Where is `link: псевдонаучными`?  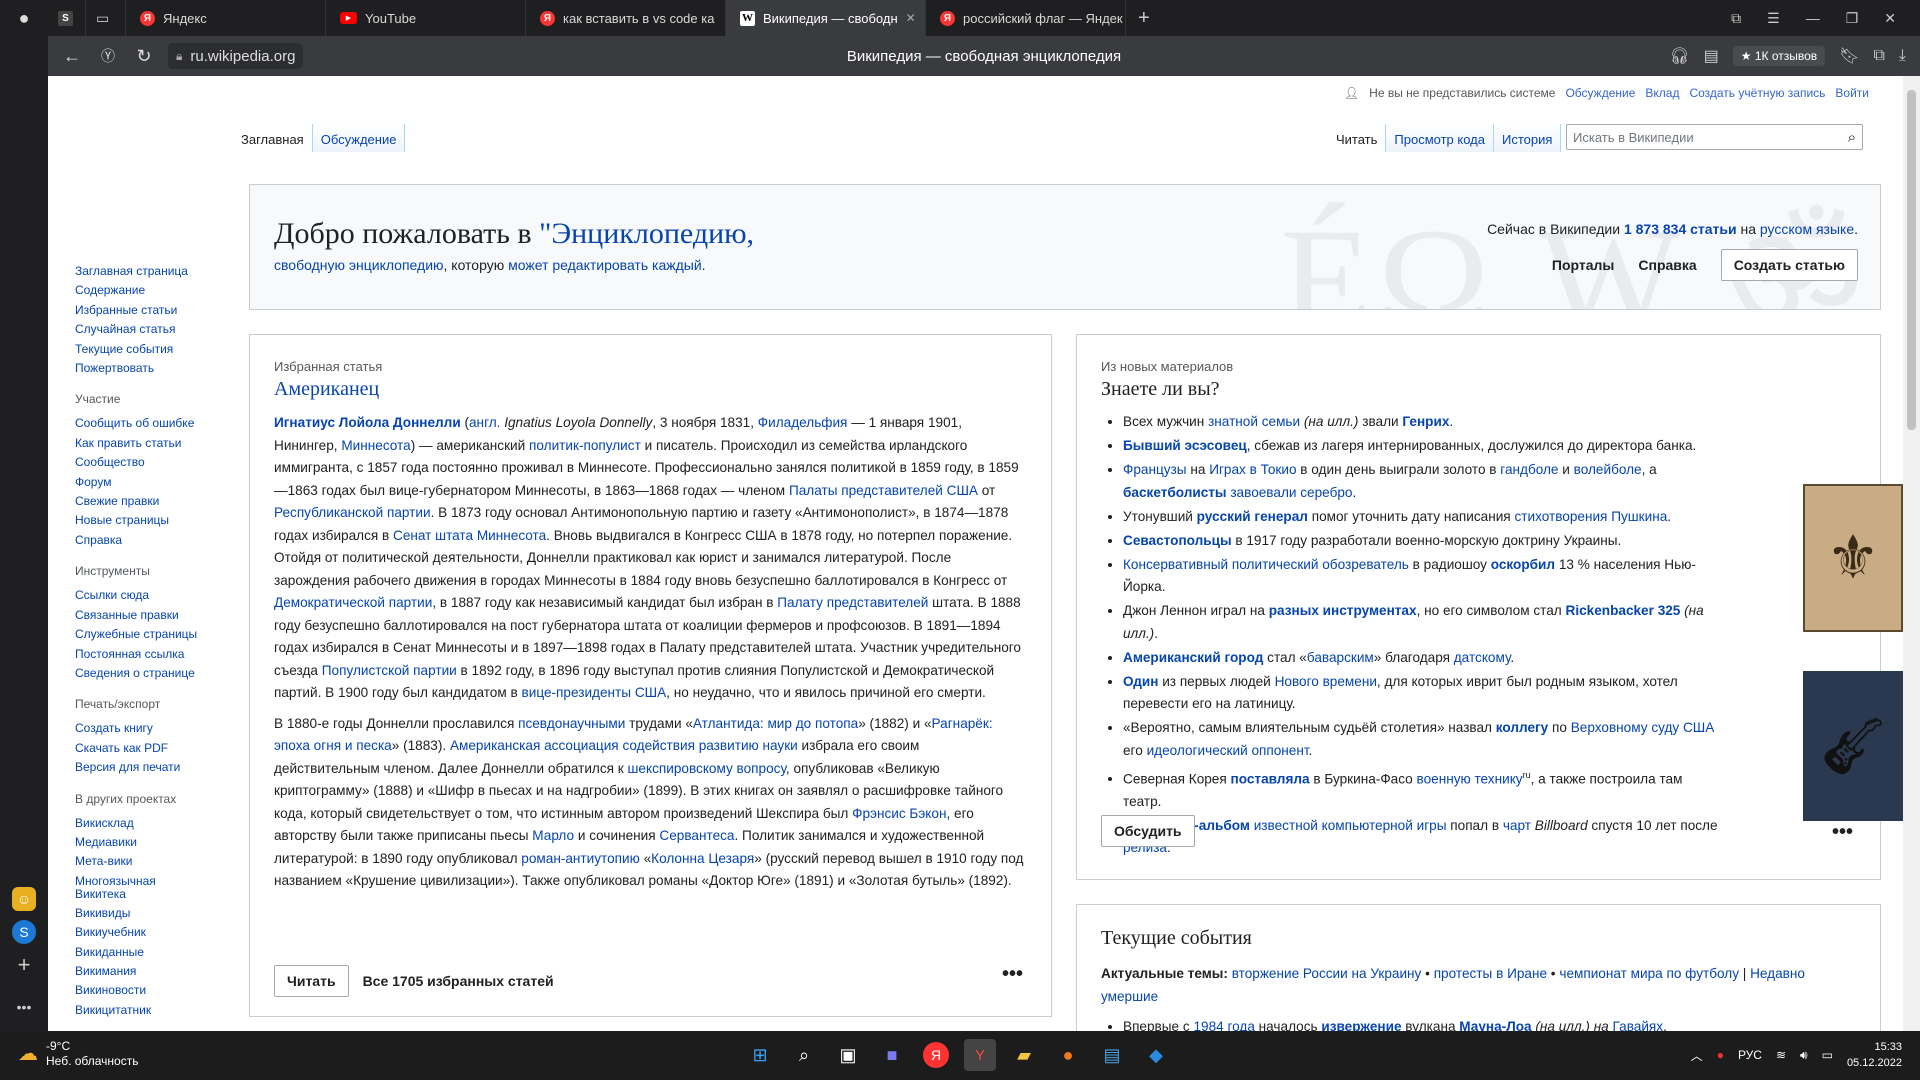 link: псевдонаучными is located at coordinates (571, 723).